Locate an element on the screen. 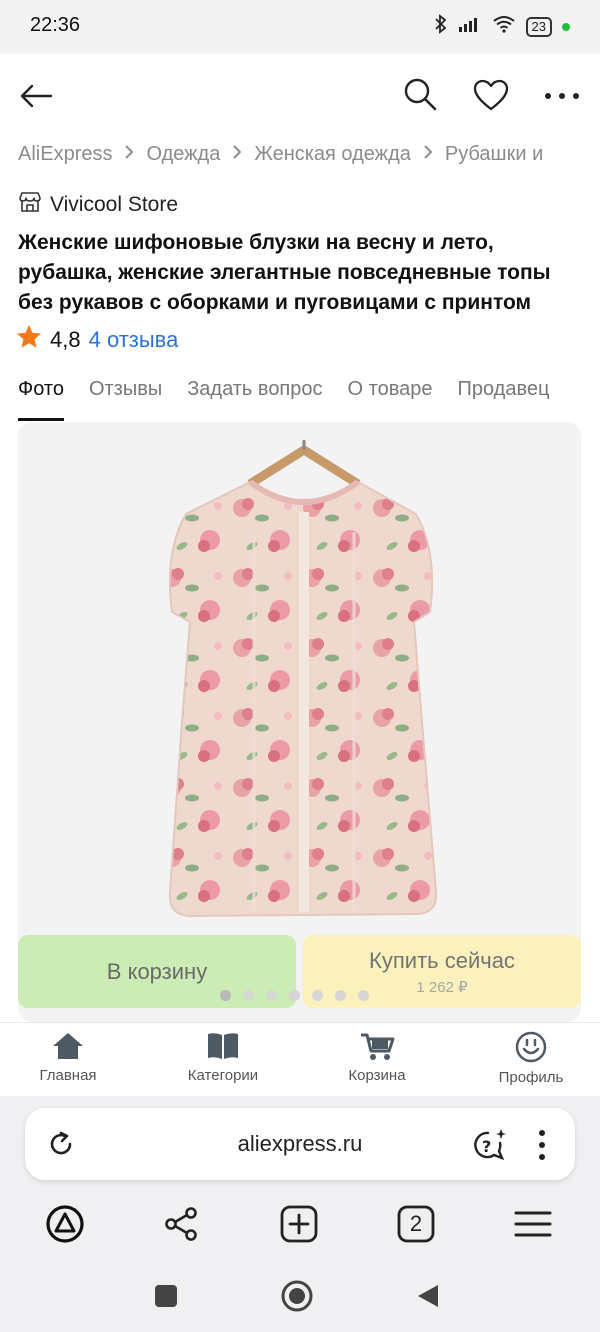  smiley-profile-icon is located at coordinates (531, 1047).